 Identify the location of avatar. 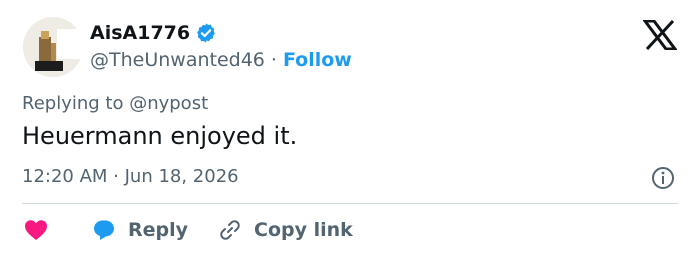
(53, 47).